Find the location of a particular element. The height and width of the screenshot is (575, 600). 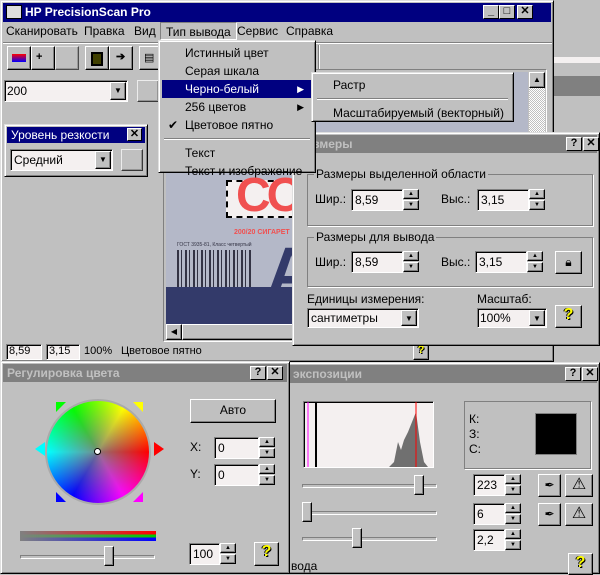

scroll-up-icon: ▲ is located at coordinates (537, 80).